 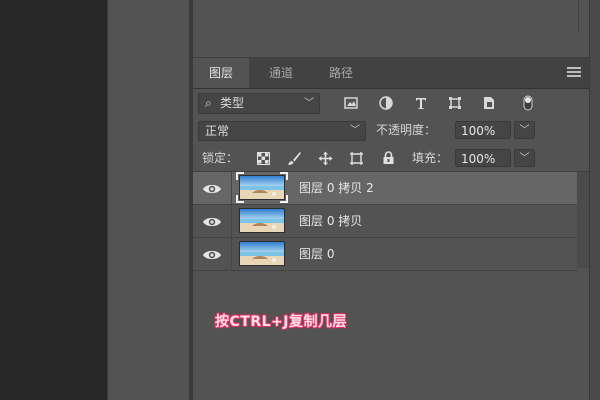 What do you see at coordinates (356, 158) in the screenshot?
I see `lock-artboard-icon` at bounding box center [356, 158].